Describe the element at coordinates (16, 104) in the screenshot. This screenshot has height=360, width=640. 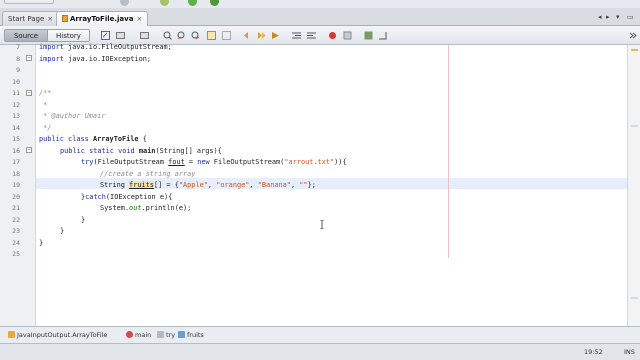
I see `line-number: 12` at that location.